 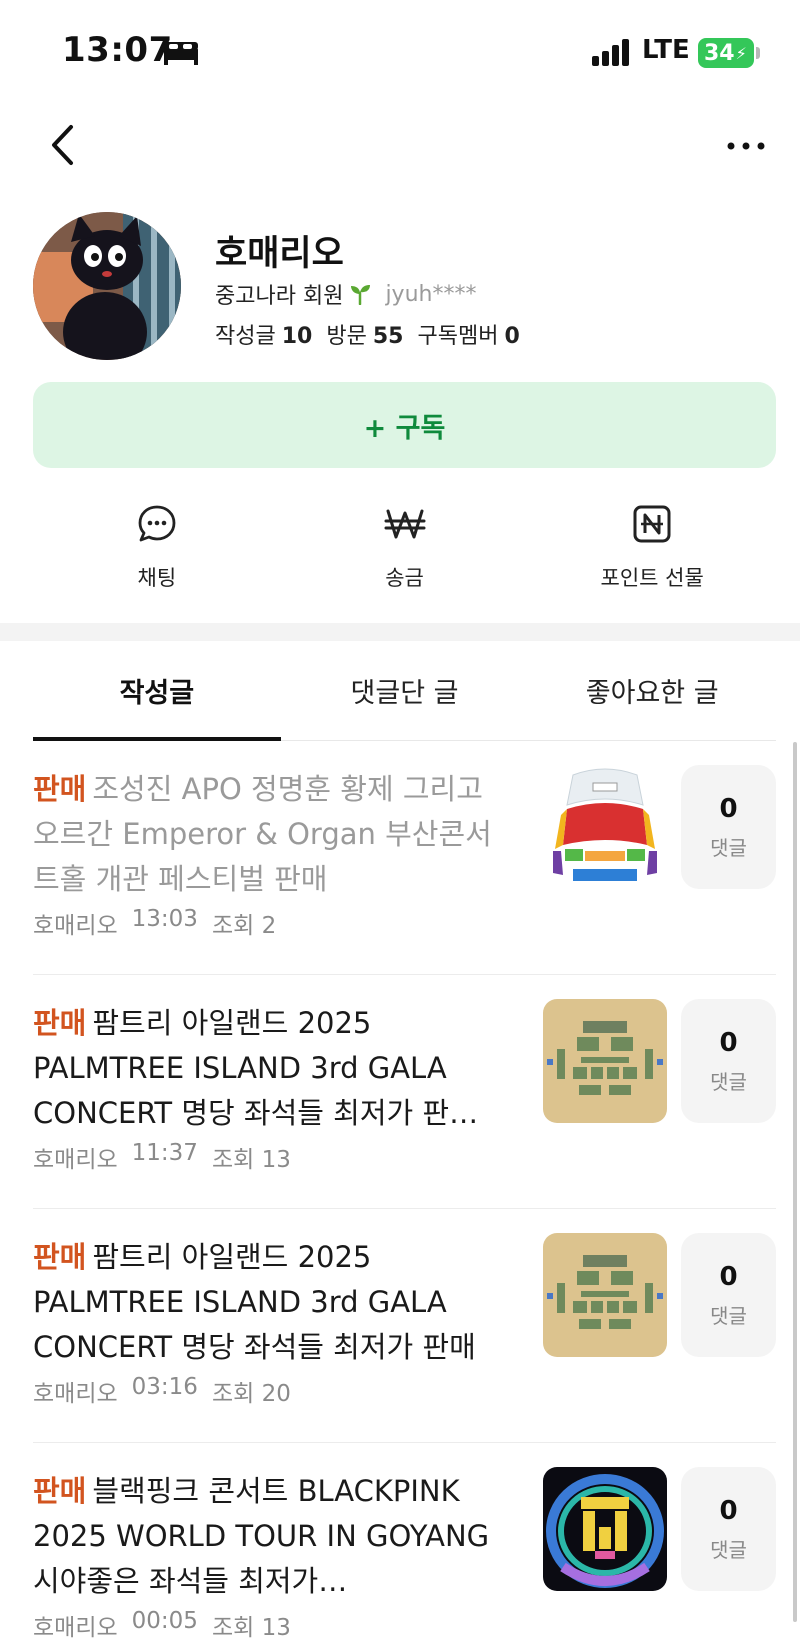 I want to click on post-meta: 호매리오 13:03 조회 2, so click(x=154, y=923).